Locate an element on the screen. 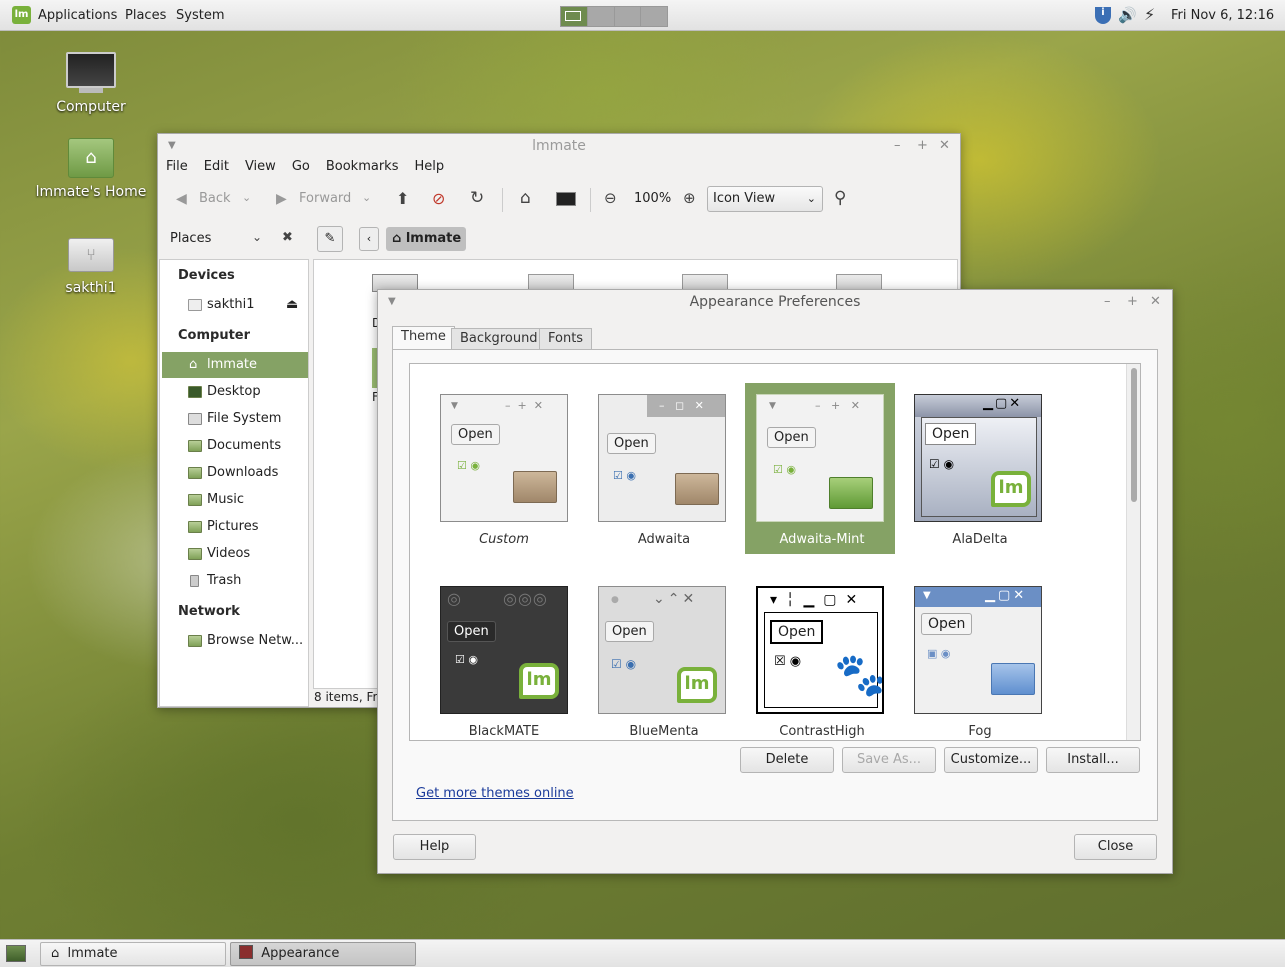  applications-menu: Applications is located at coordinates (77, 15).